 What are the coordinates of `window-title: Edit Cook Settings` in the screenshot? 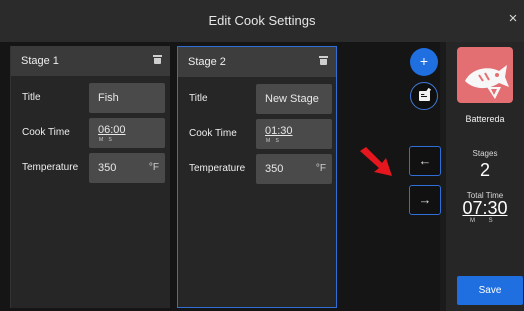 It's located at (262, 20).